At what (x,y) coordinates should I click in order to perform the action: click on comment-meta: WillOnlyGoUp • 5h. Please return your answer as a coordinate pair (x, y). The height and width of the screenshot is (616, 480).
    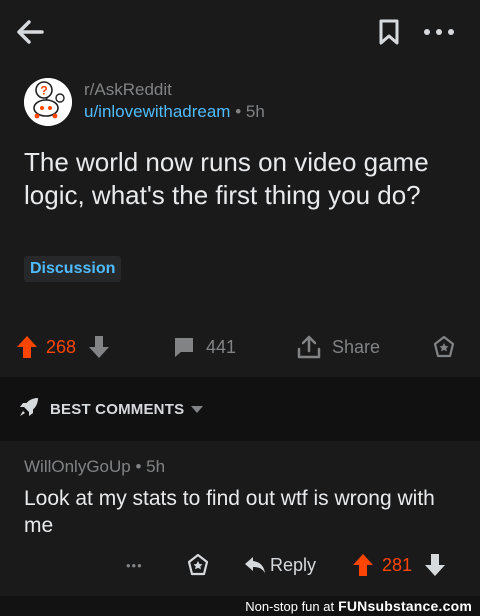
    Looking at the image, I should click on (94, 467).